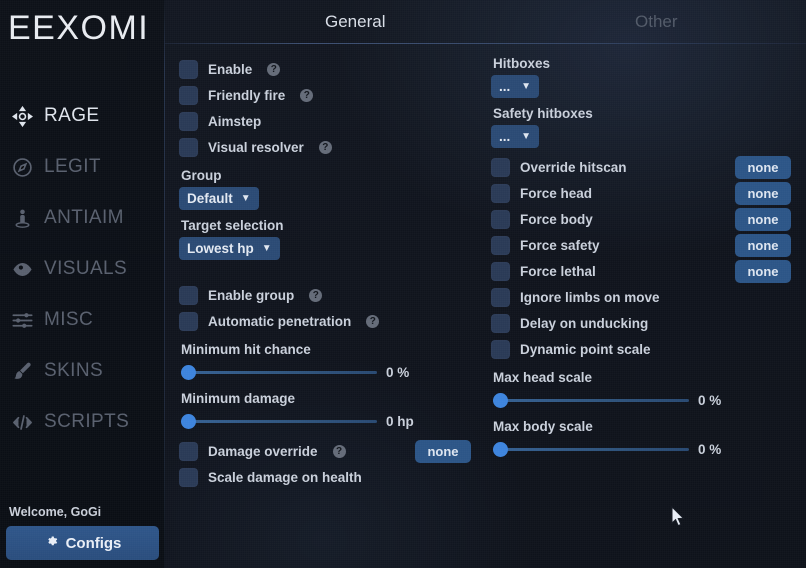 This screenshot has width=806, height=568. I want to click on force-lethal-keybind-button: none, so click(763, 271).